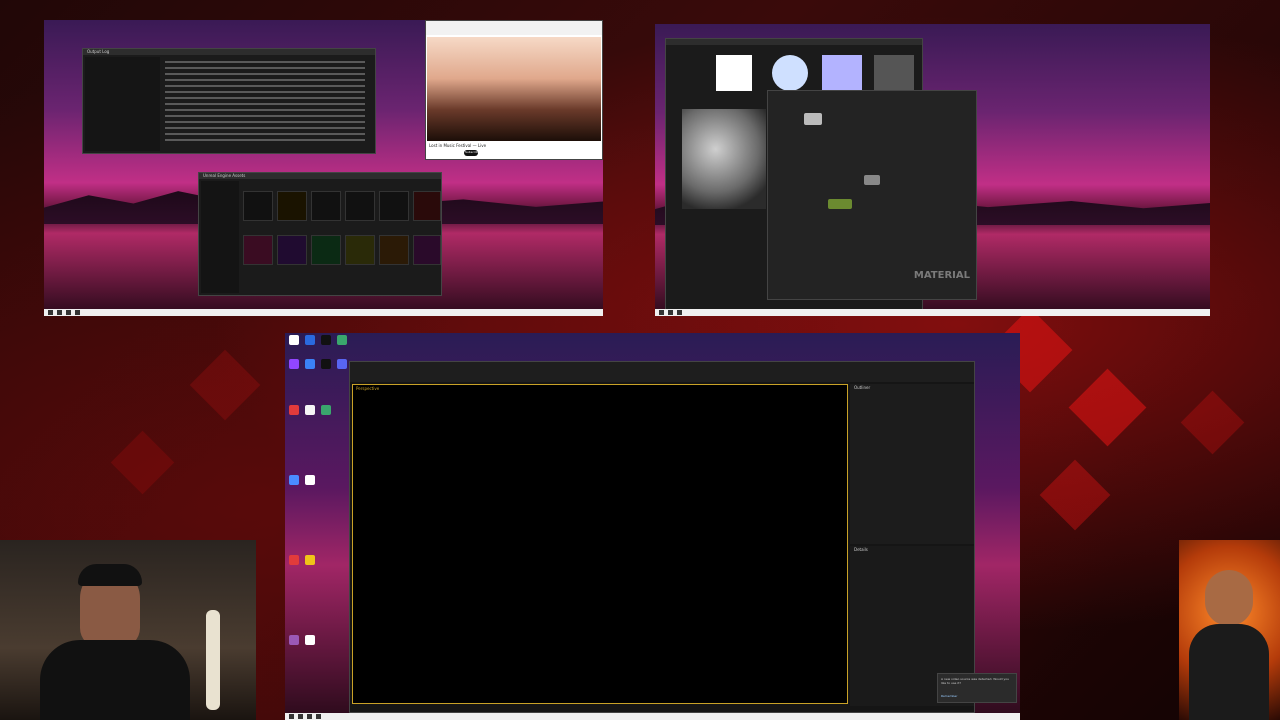 The width and height of the screenshot is (1280, 720). Describe the element at coordinates (98, 51) in the screenshot. I see `window-title: Output Log` at that location.